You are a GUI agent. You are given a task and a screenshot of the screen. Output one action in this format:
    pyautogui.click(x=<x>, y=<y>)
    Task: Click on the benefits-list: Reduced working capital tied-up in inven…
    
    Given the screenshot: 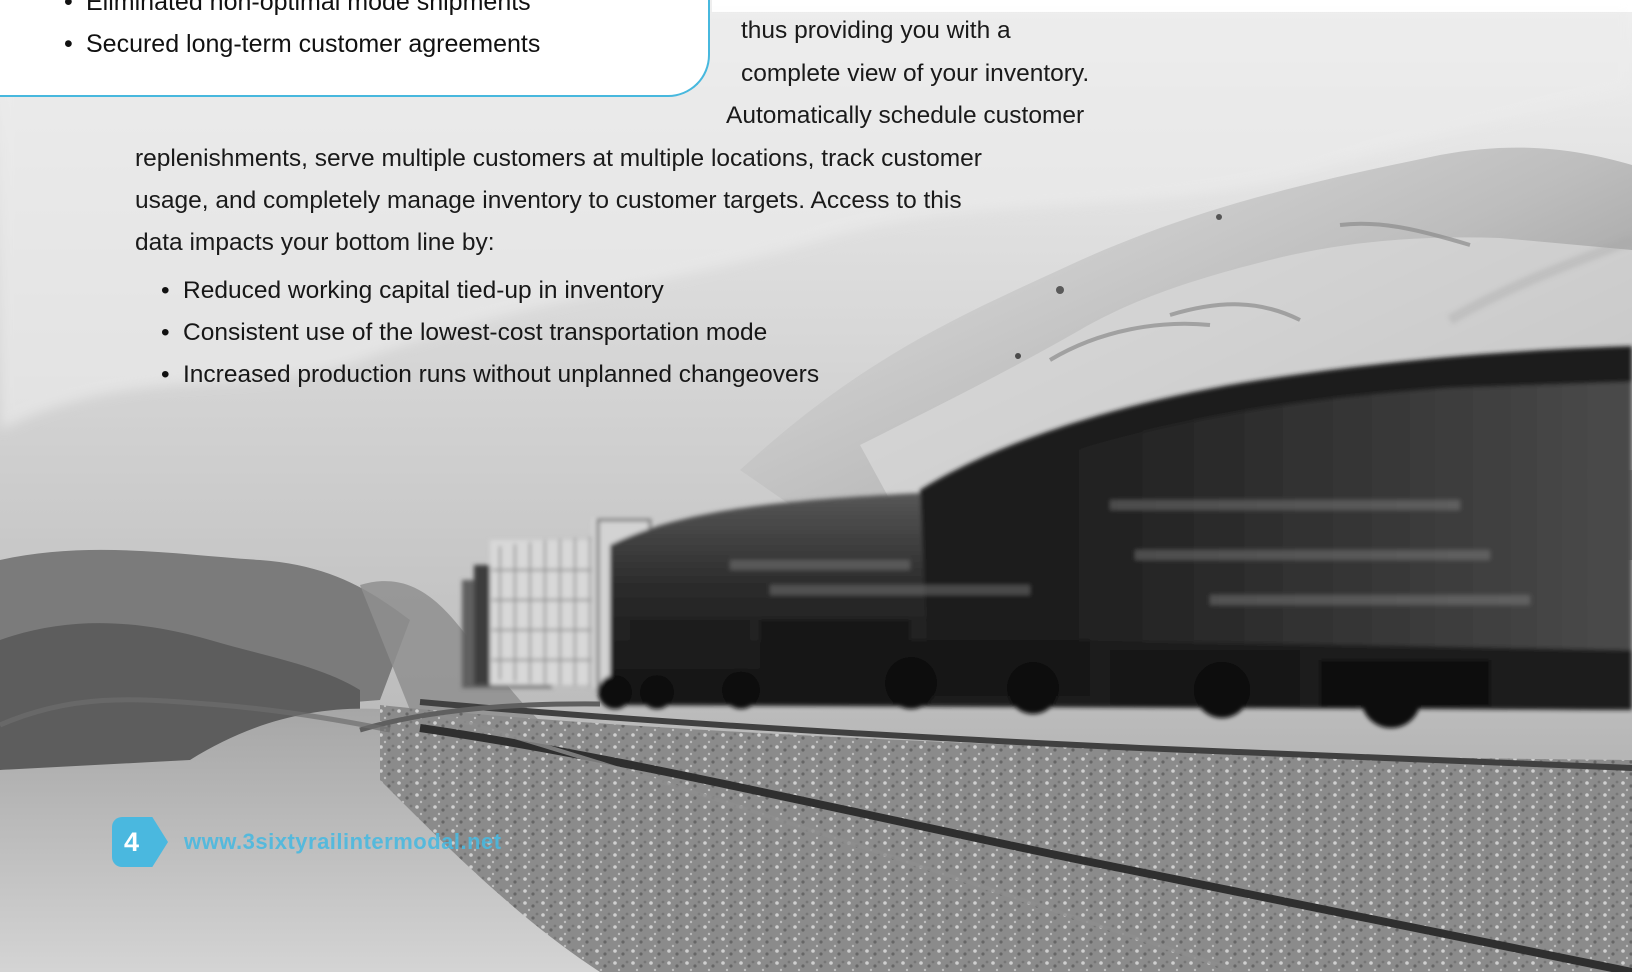 What is the action you would take?
    pyautogui.click(x=501, y=333)
    